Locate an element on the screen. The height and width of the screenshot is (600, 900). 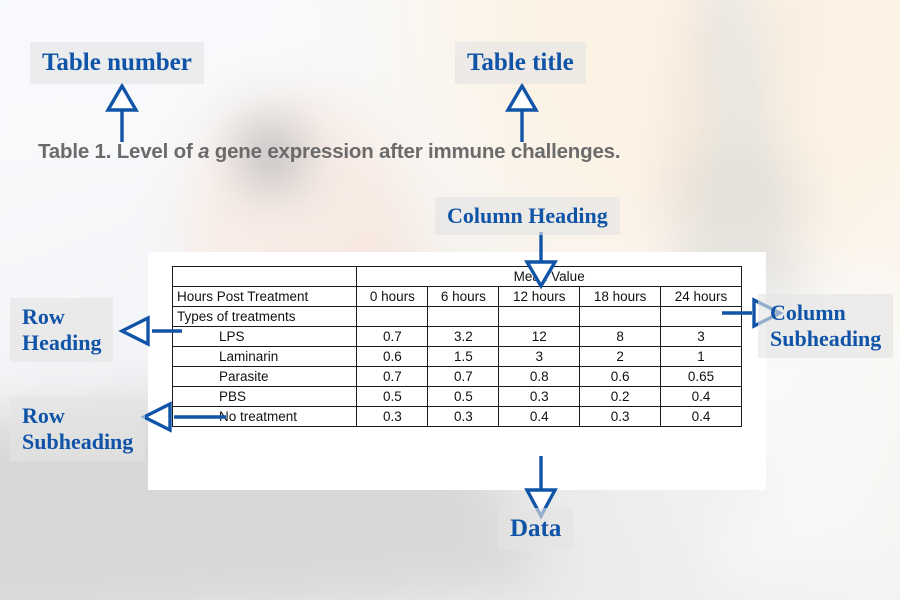
cell-pbs-2: 0.3 is located at coordinates (539, 396).